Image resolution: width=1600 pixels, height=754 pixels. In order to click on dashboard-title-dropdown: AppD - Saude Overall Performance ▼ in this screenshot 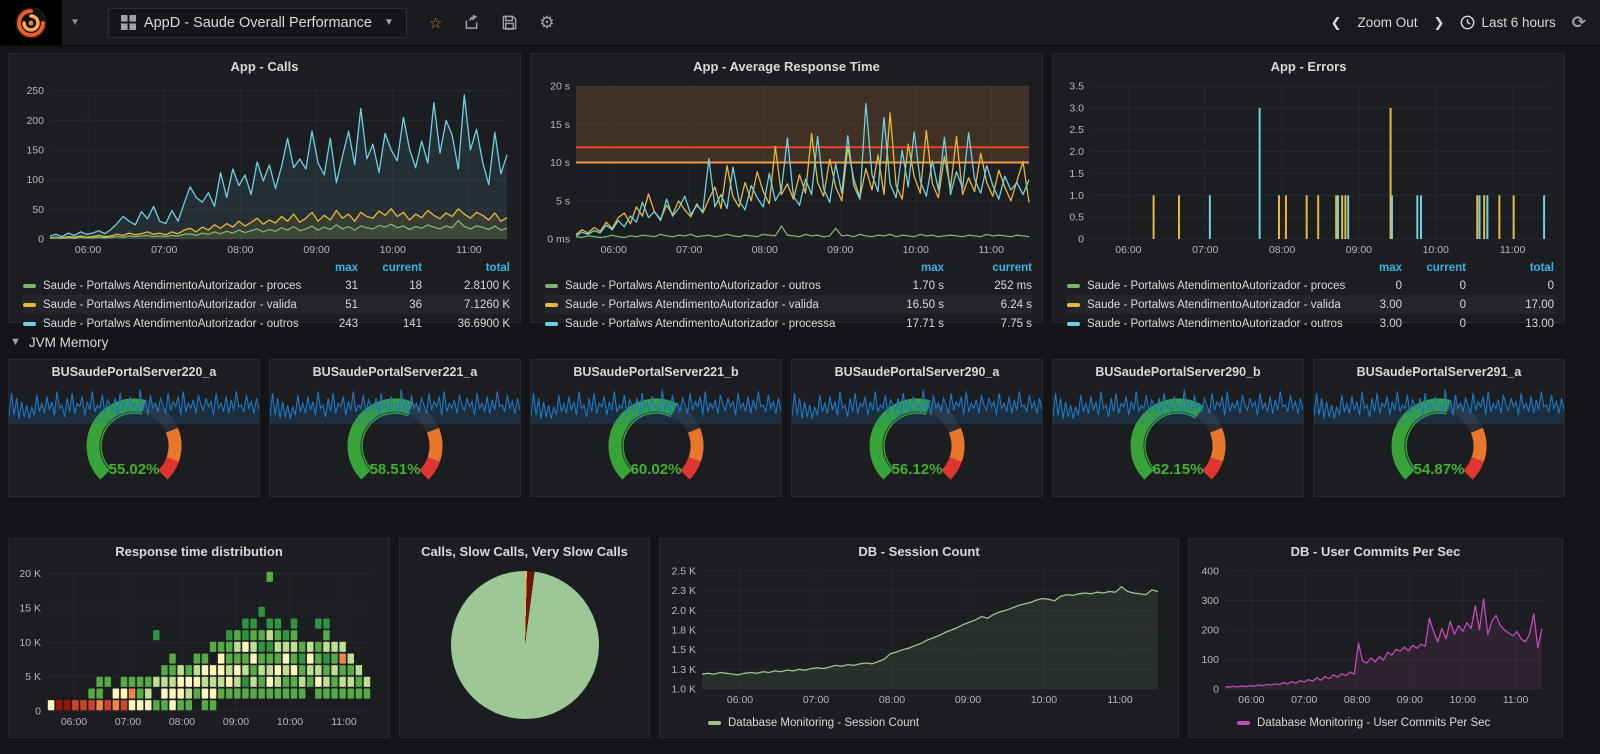, I will do `click(257, 22)`.